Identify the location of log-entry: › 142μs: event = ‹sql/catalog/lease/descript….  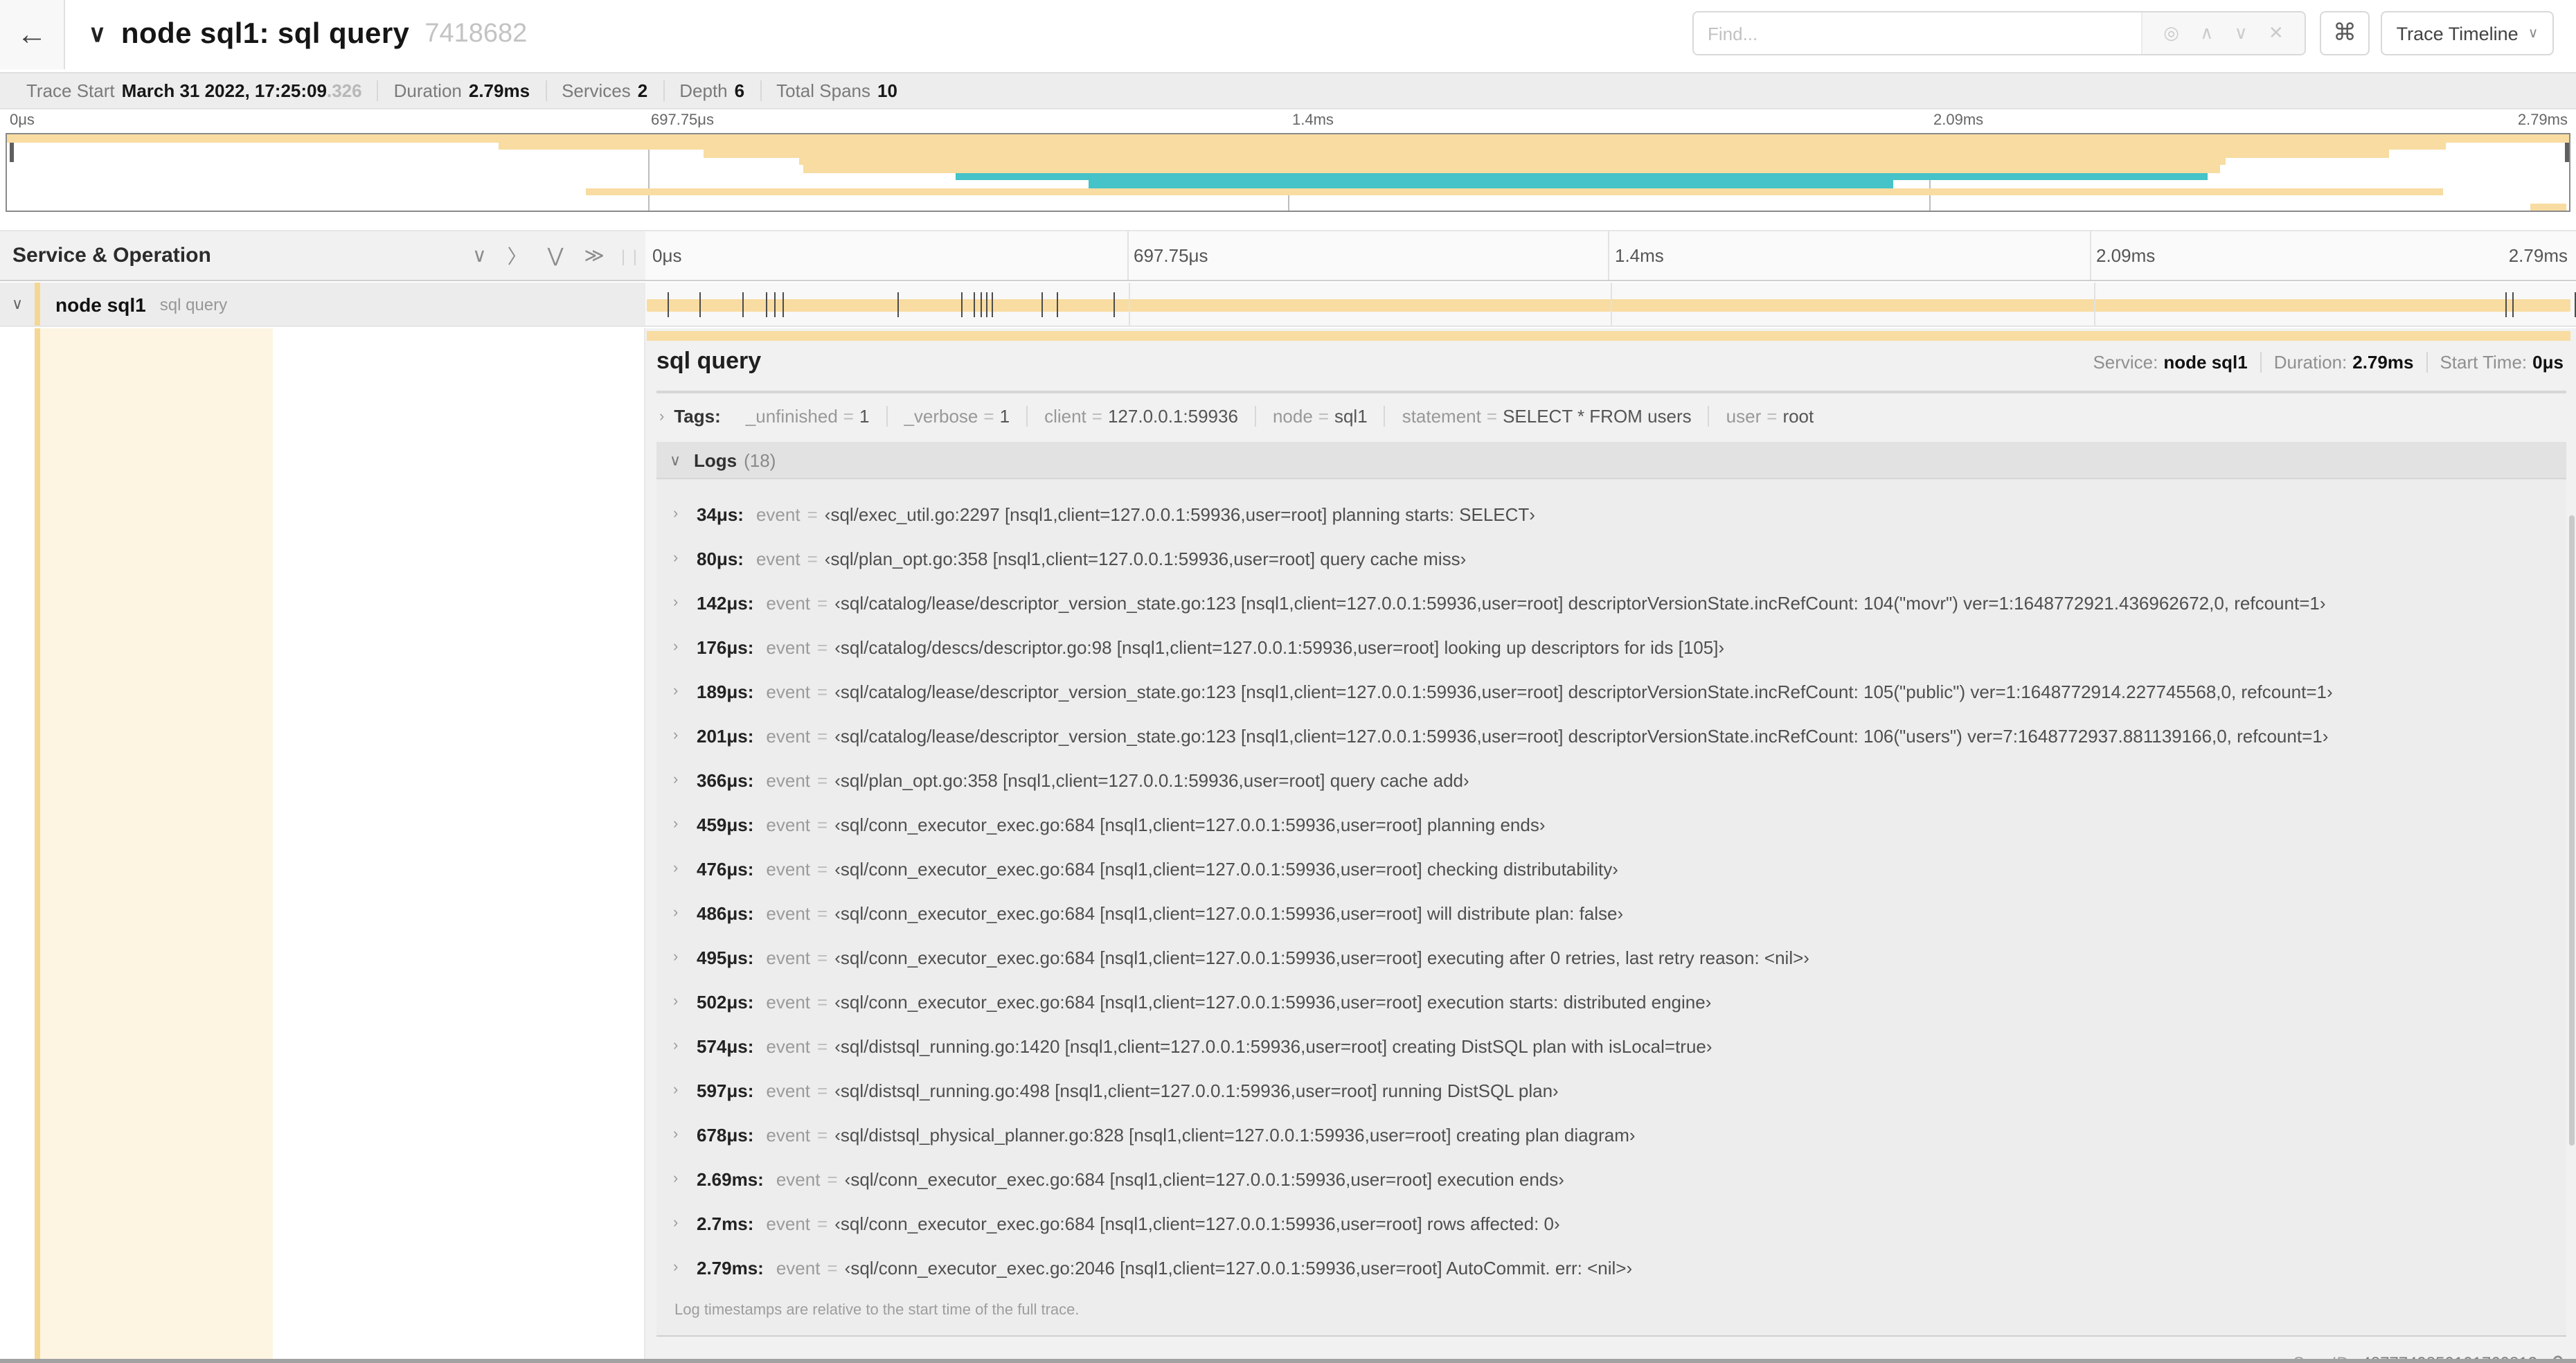
(1611, 602).